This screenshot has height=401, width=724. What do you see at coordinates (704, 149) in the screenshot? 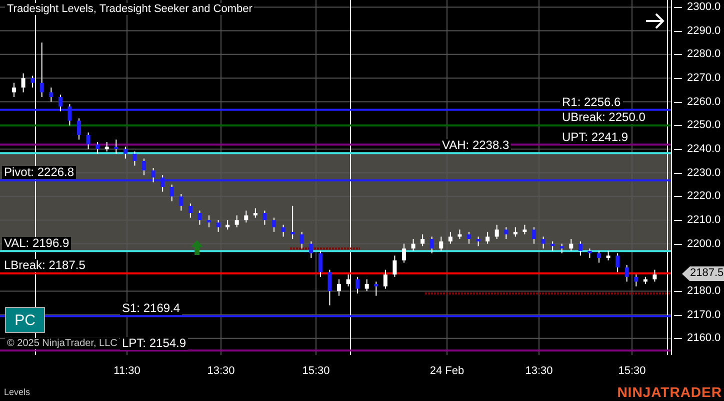
I see `price-tick-label: 2240.0` at bounding box center [704, 149].